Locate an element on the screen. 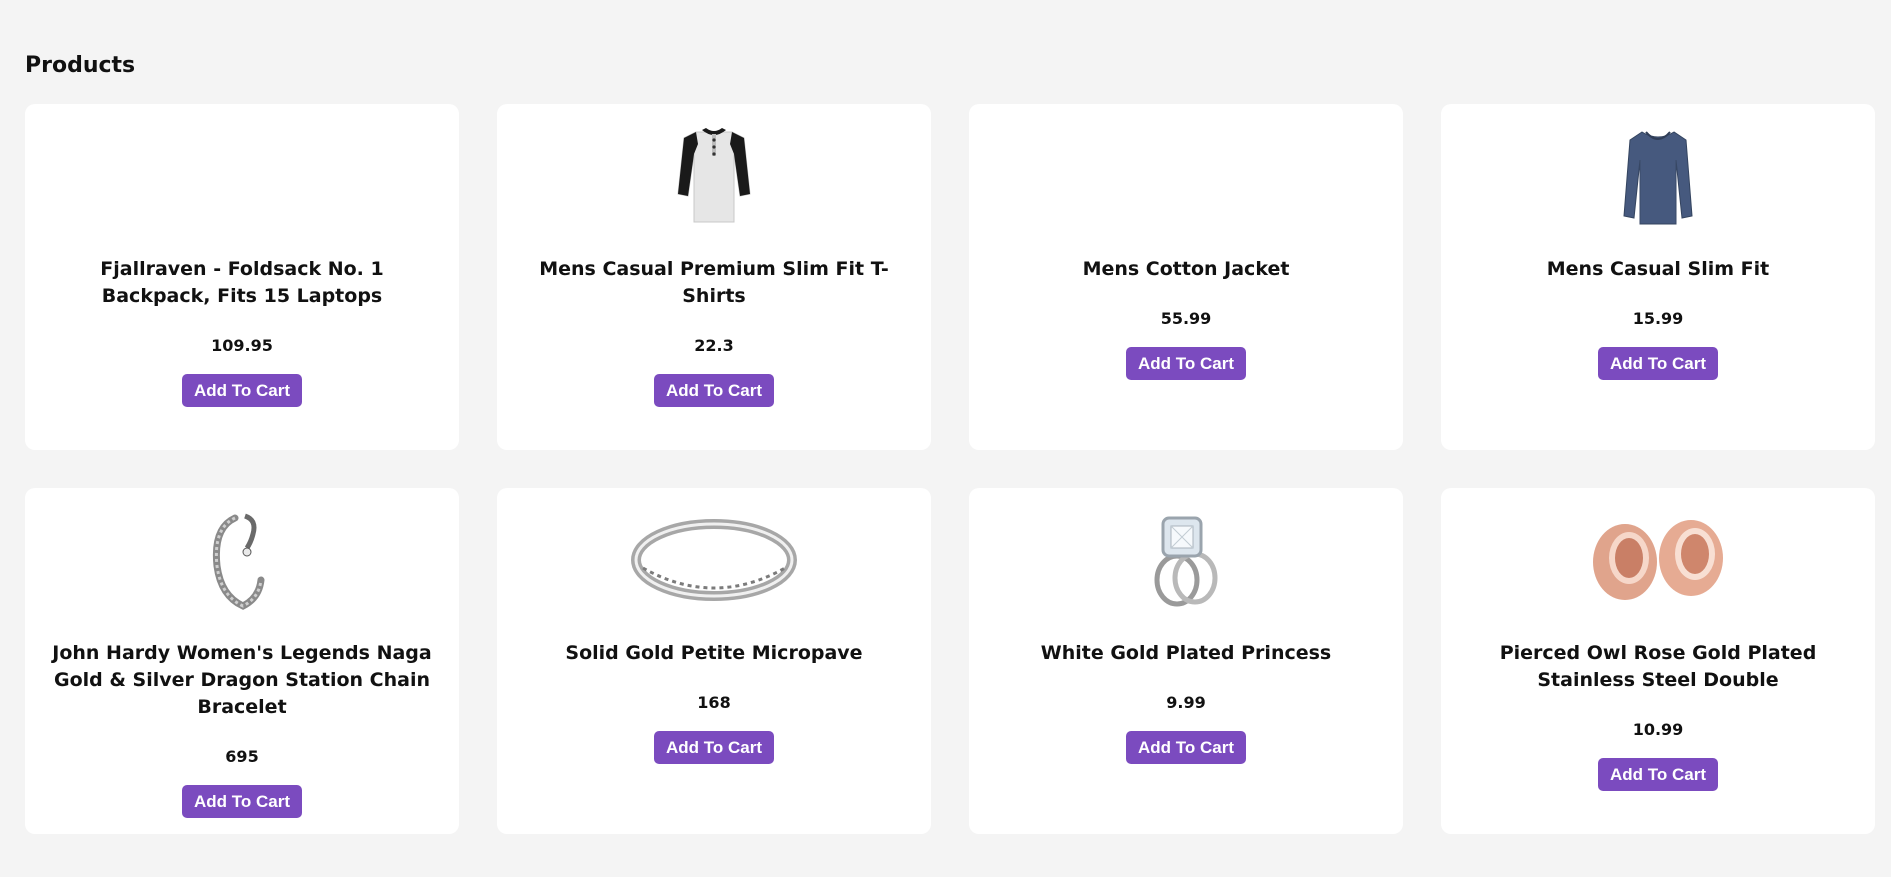 Image resolution: width=1891 pixels, height=877 pixels. product-name: White Gold Plated Princess is located at coordinates (1186, 653).